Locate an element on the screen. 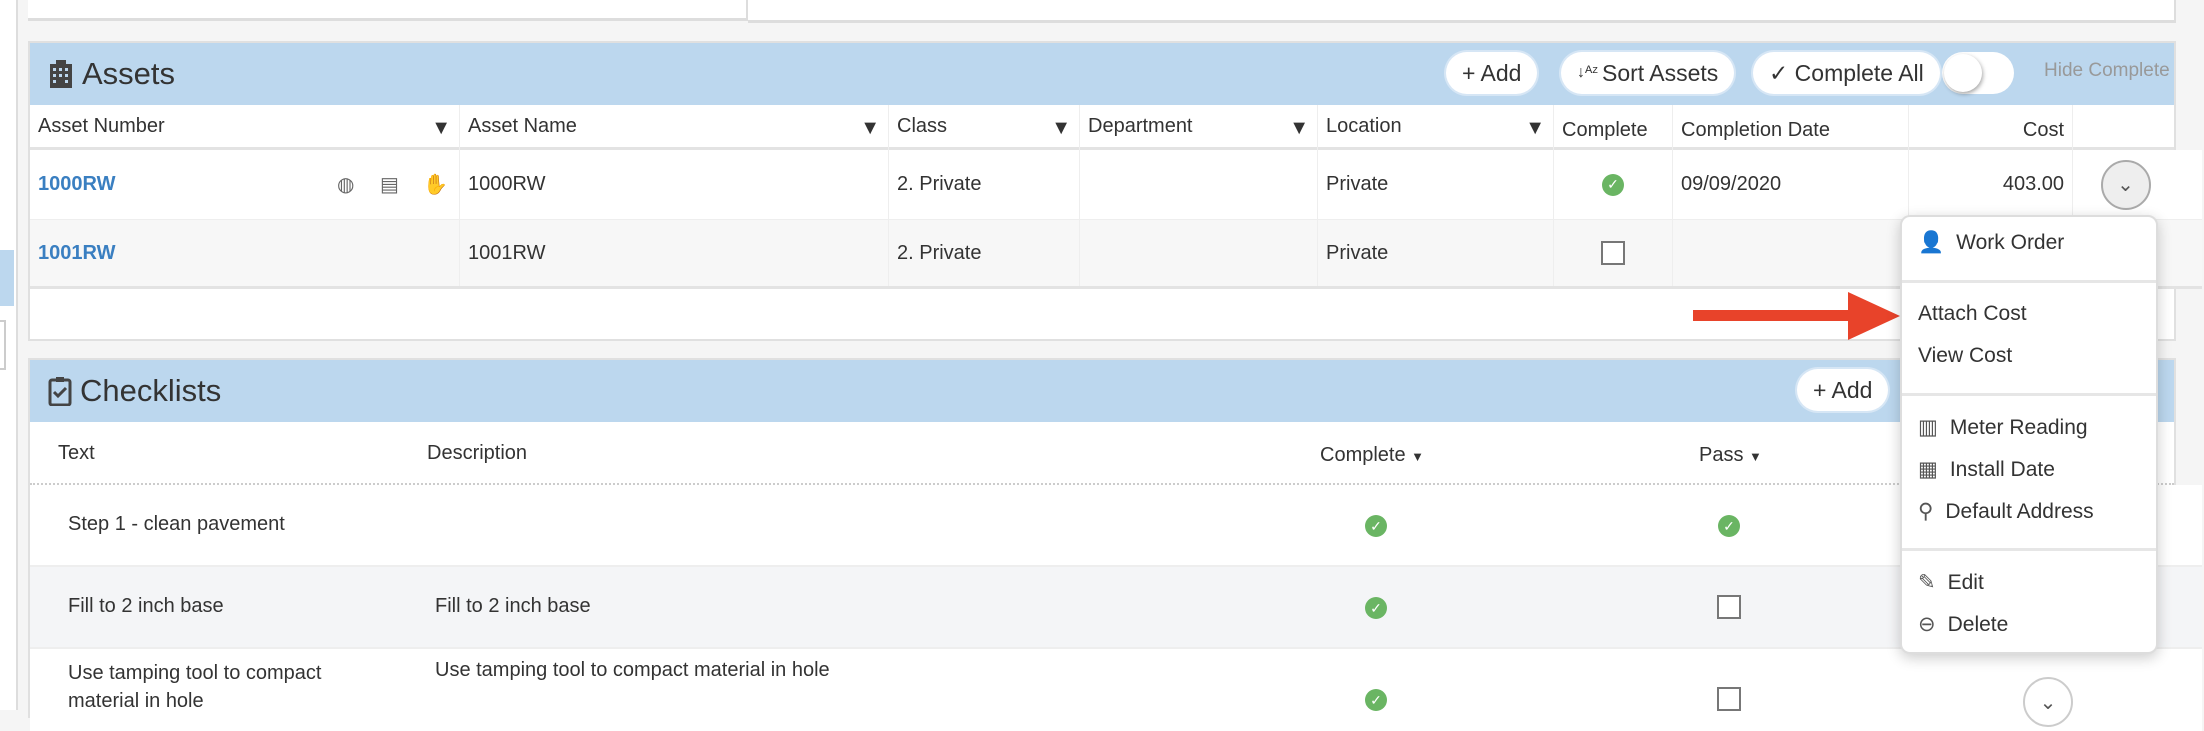 The height and width of the screenshot is (731, 2204). menu-item-edit: ✎ Edit is located at coordinates (1951, 582).